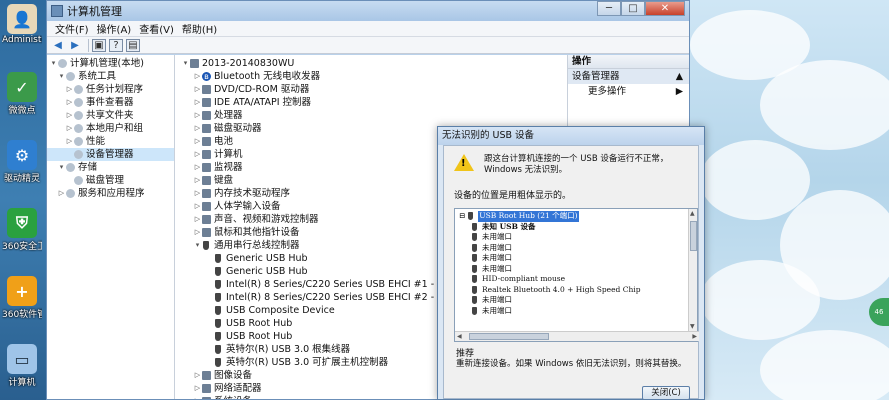  What do you see at coordinates (577, 336) in the screenshot?
I see `horizontal-scrollbar: ◀ ▶` at bounding box center [577, 336].